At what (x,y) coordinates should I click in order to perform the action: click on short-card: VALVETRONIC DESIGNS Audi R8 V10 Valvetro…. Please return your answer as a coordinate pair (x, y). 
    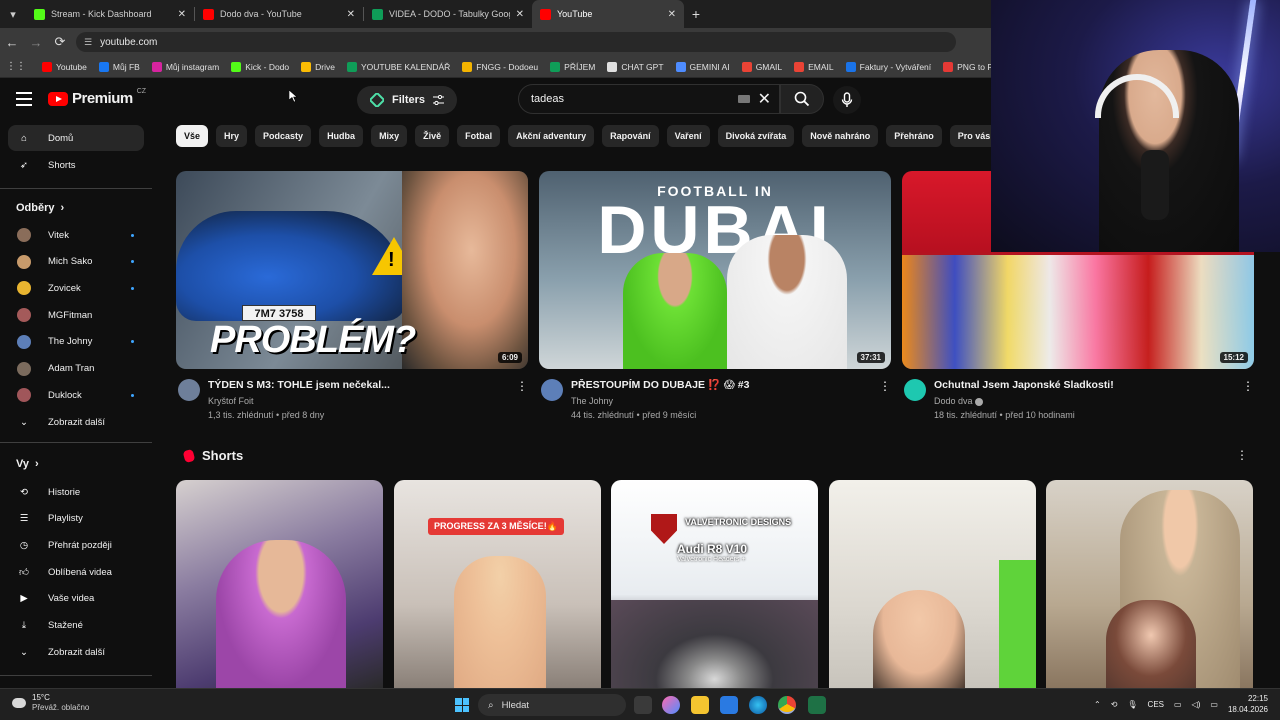
    Looking at the image, I should click on (714, 584).